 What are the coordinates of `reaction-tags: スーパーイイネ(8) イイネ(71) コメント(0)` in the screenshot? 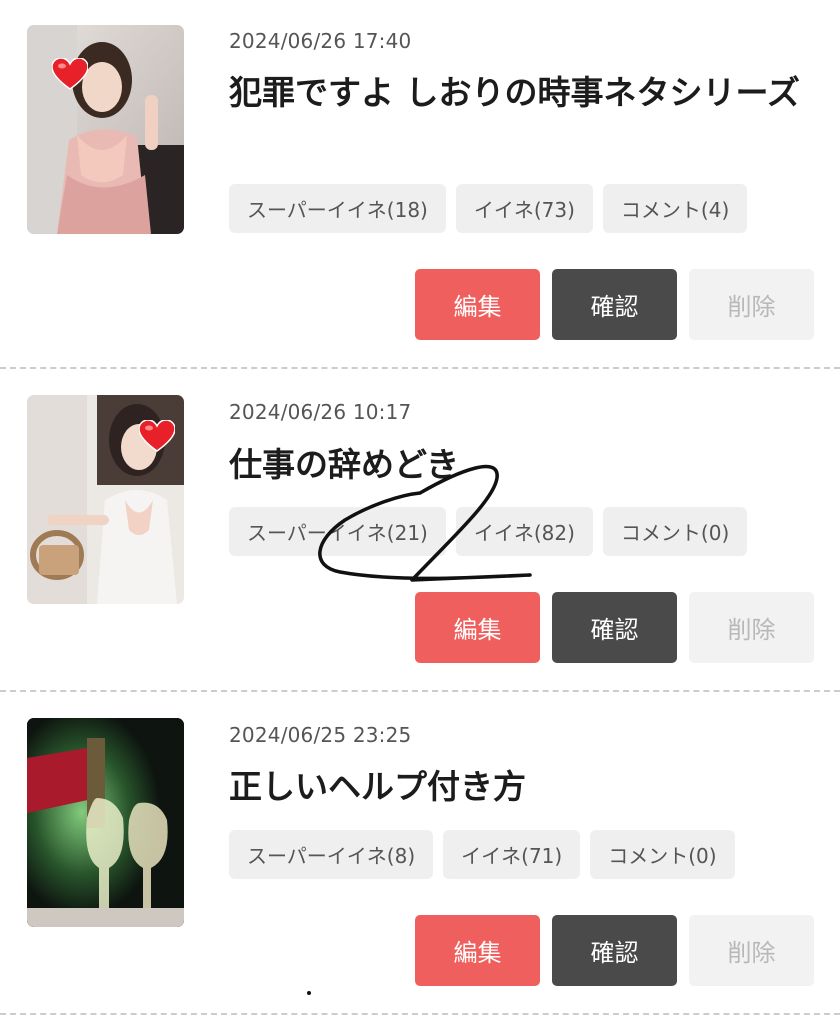 It's located at (482, 854).